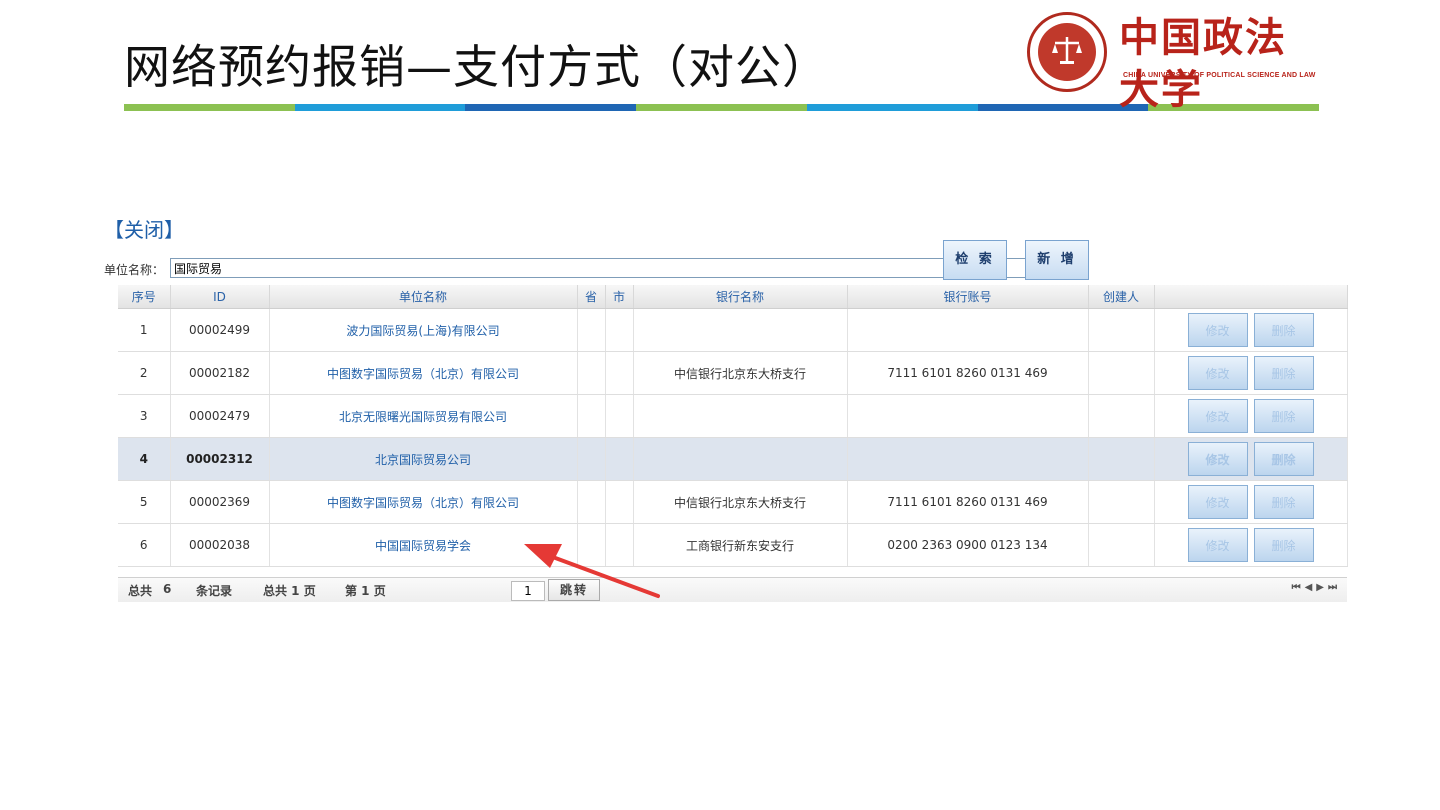  What do you see at coordinates (289, 591) in the screenshot?
I see `pager-total-pages: 总共 1 页` at bounding box center [289, 591].